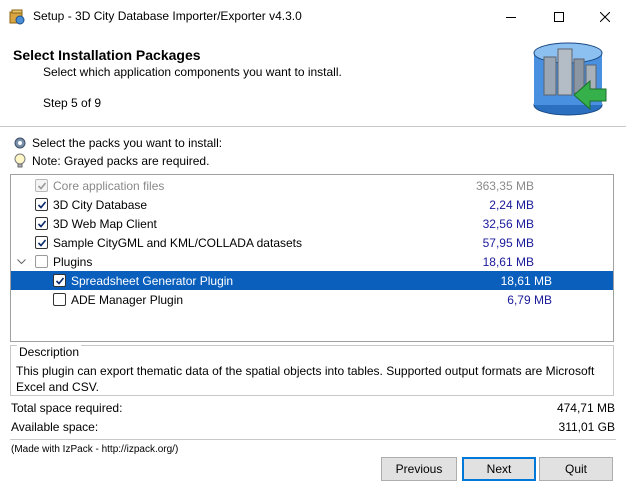 Image resolution: width=626 pixels, height=493 pixels. I want to click on close-icon, so click(605, 16).